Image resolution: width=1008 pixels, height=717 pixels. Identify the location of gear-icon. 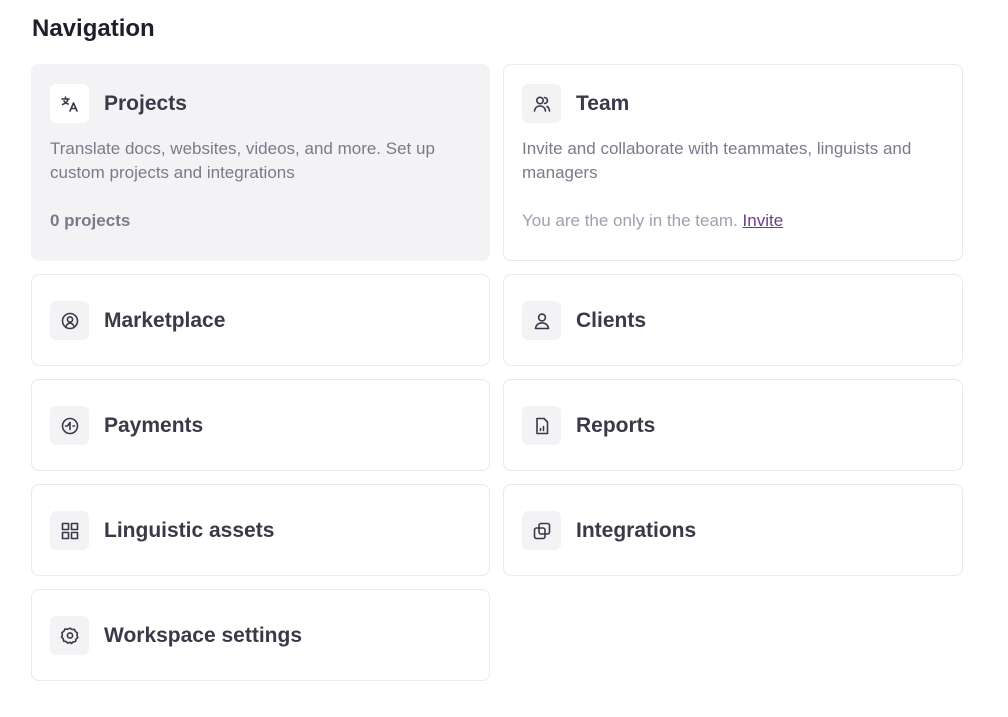
(69, 635).